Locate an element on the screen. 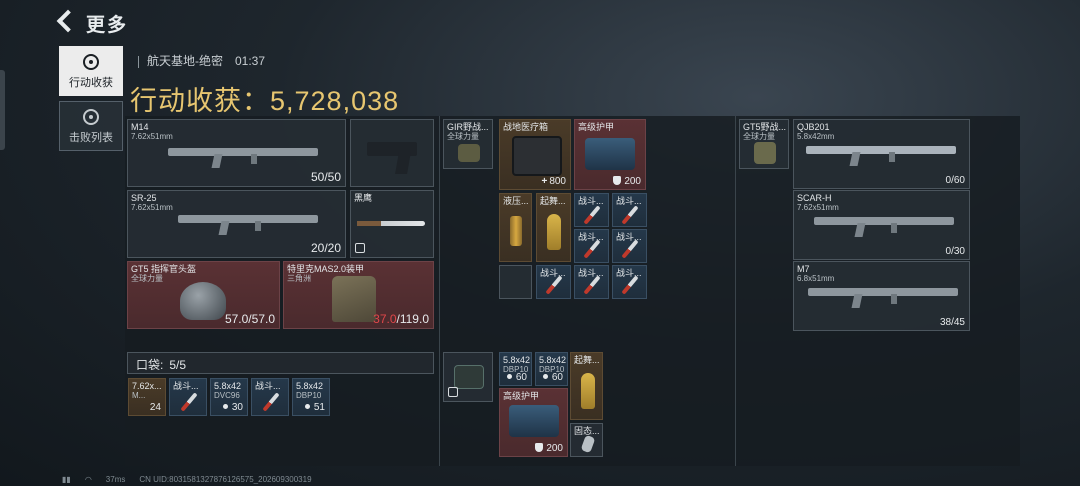  case-item-armor-plate: 高级护甲 200 is located at coordinates (533, 422).